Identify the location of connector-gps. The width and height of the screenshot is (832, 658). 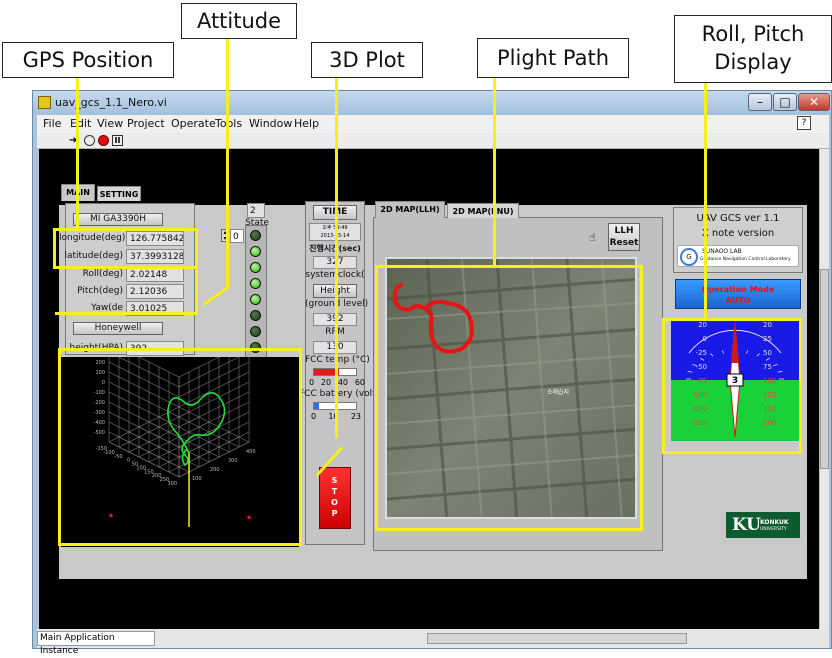
(77, 154).